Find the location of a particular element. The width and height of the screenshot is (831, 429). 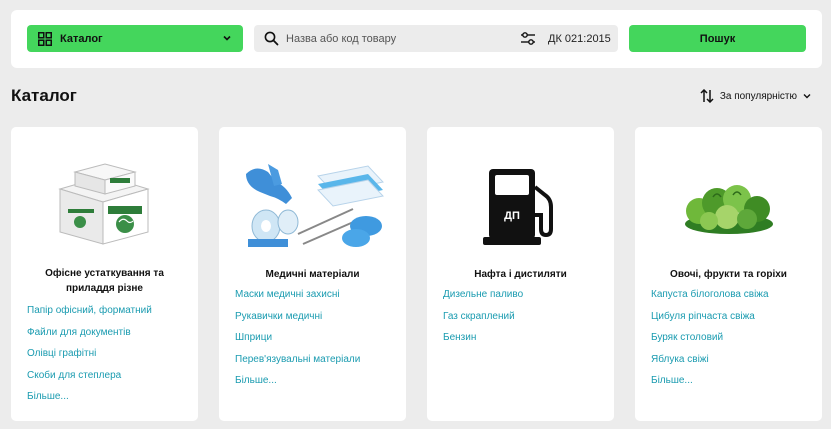

category-title: Овочі, фрукти та горіхи is located at coordinates (728, 274).